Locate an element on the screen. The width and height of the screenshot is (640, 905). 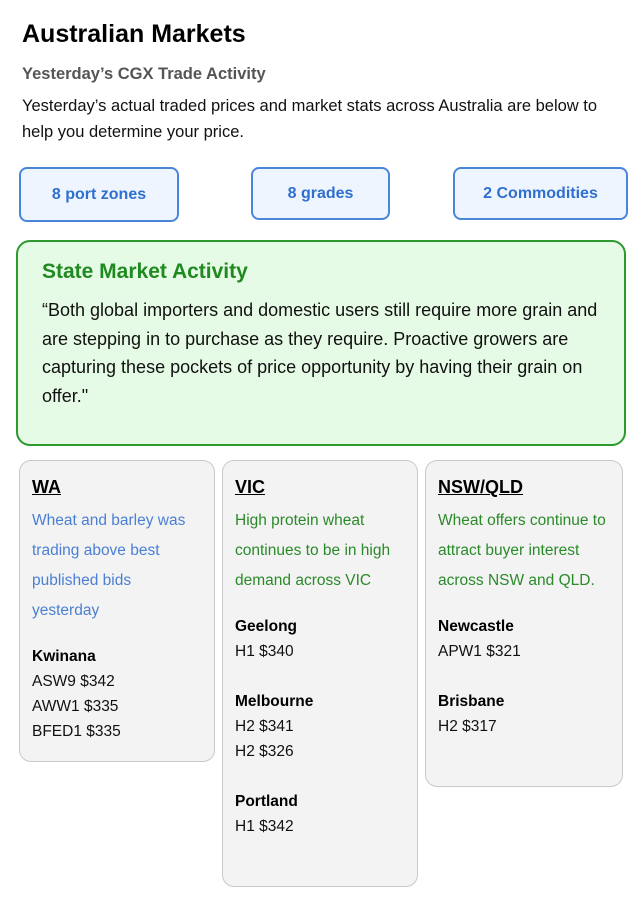
region-title-nsw-qld: NSW/QLD is located at coordinates (524, 487).